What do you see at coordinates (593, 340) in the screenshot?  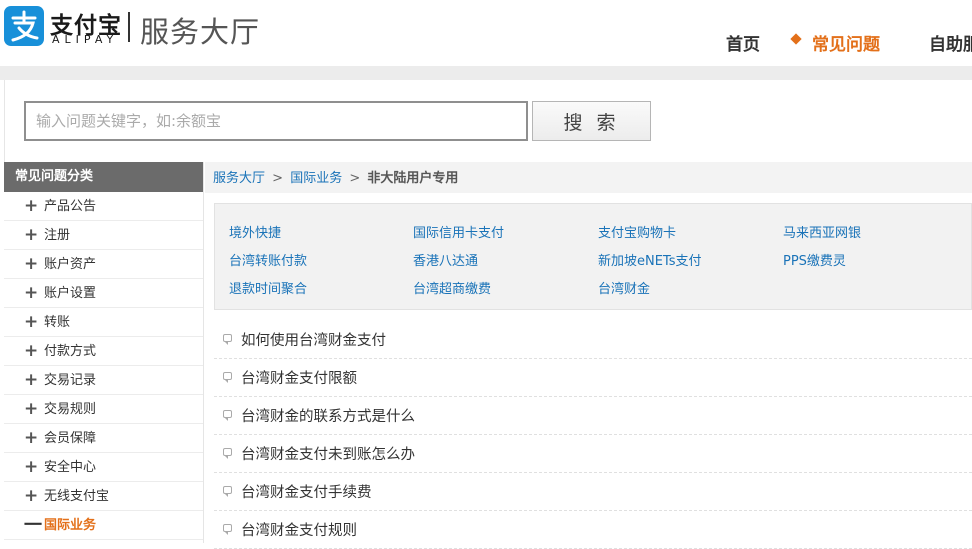 I see `question-item: 如何使用台湾财金支付` at bounding box center [593, 340].